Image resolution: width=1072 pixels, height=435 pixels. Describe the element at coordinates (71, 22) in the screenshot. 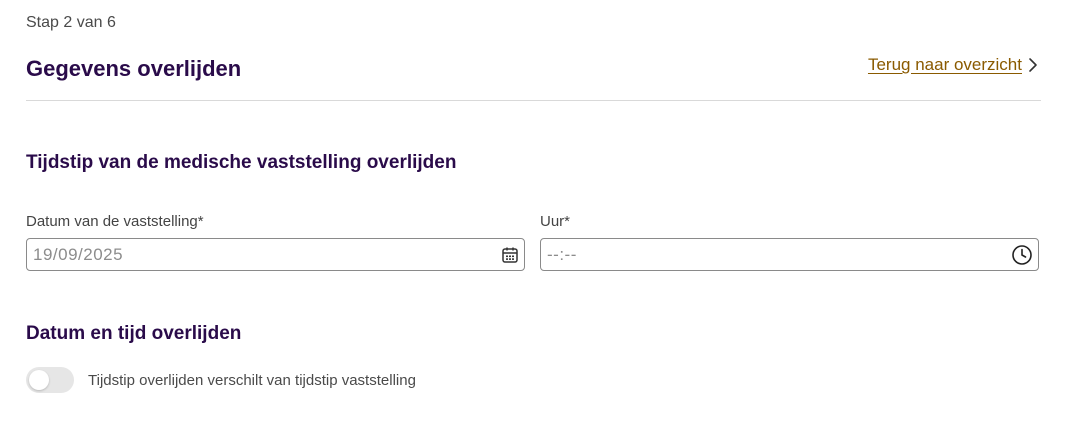

I see `step-indicator: Stap 2 van 6` at that location.